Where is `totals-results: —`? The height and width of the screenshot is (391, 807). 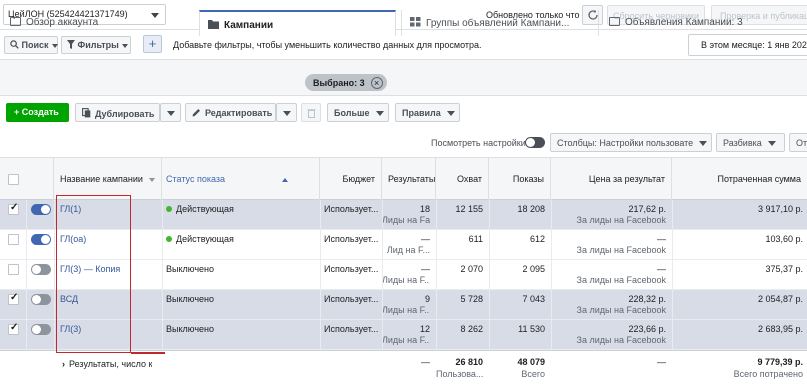
totals-results: — is located at coordinates (425, 362).